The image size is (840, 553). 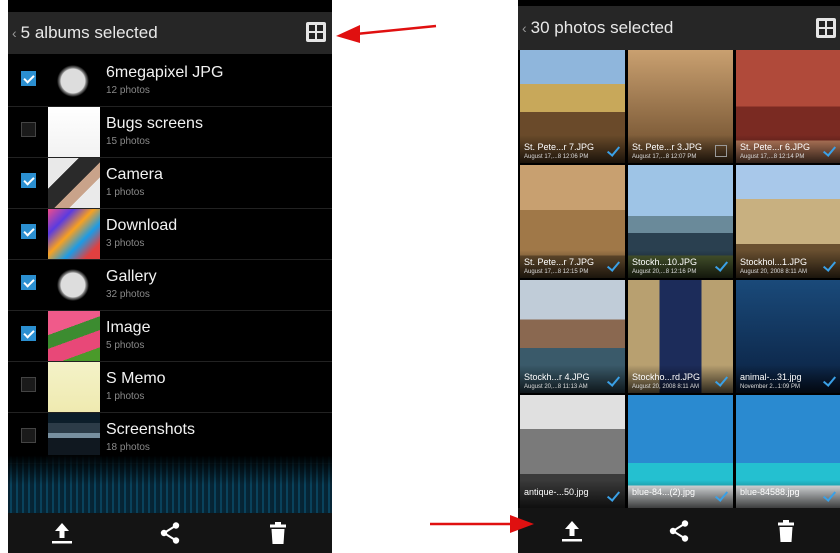 What do you see at coordinates (788, 451) in the screenshot?
I see `photo-tile: blue-84588.jpg` at bounding box center [788, 451].